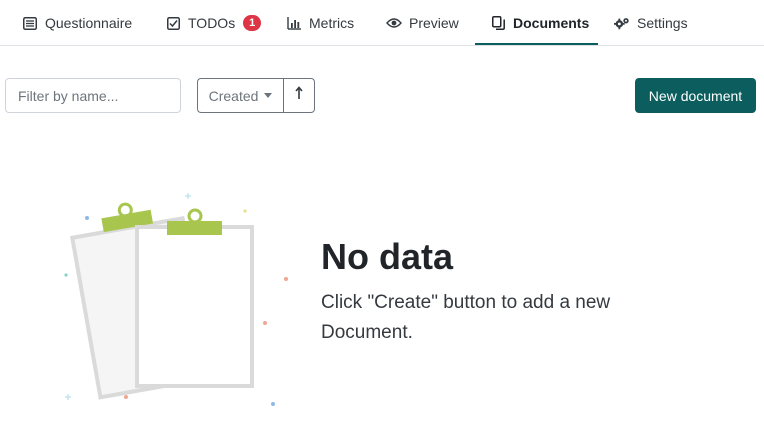  I want to click on tab-label: Settings, so click(662, 23).